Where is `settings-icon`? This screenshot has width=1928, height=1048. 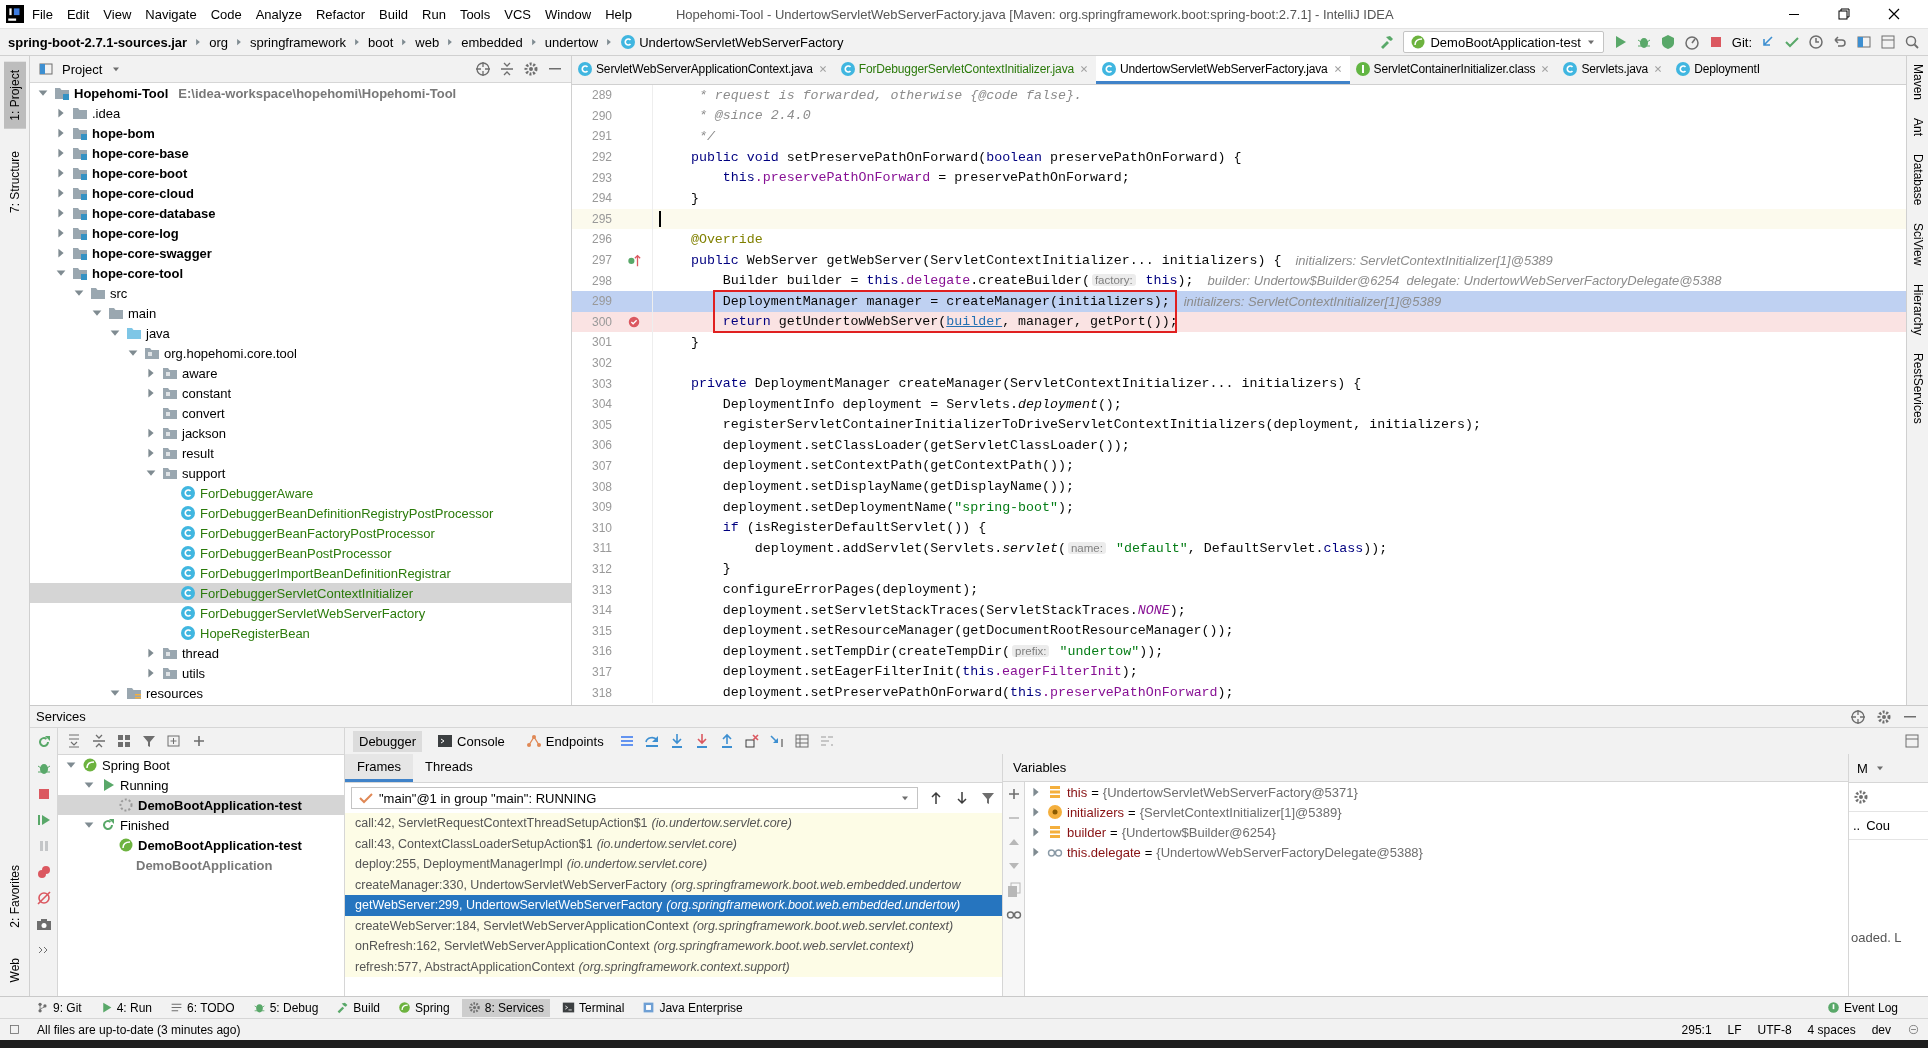
settings-icon is located at coordinates (1861, 797).